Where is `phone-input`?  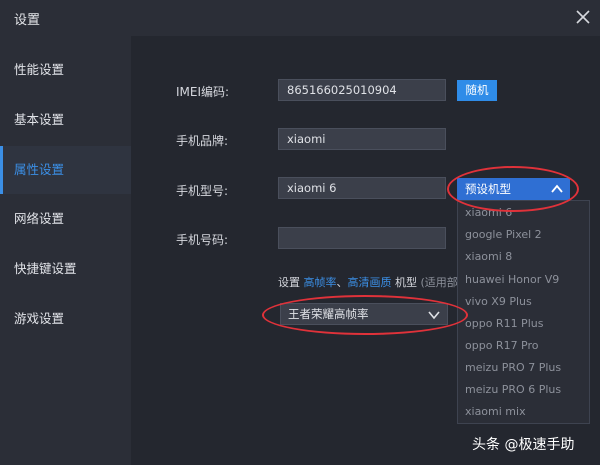
phone-input is located at coordinates (362, 238).